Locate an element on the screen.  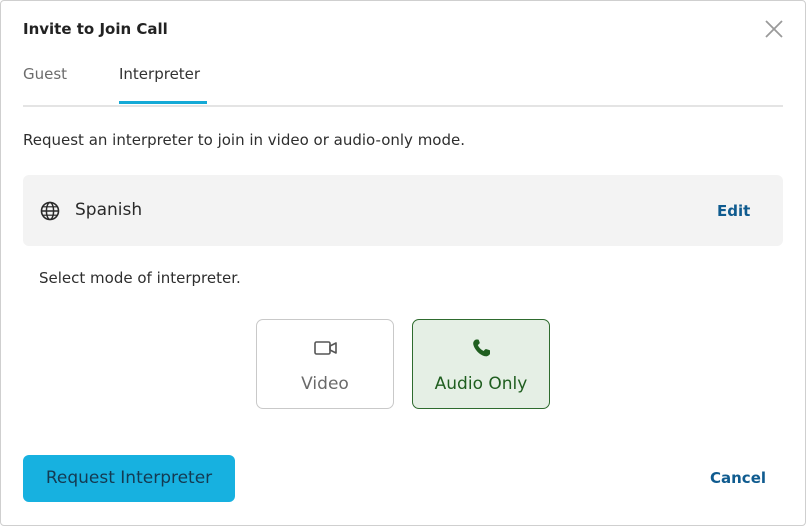
video-camera-icon is located at coordinates (325, 348).